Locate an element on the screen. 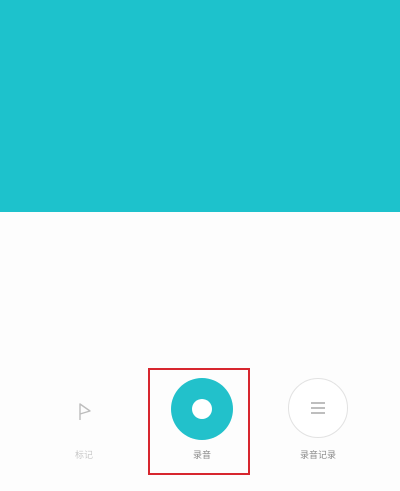 The image size is (400, 491). record-label: 录音 is located at coordinates (201, 456).